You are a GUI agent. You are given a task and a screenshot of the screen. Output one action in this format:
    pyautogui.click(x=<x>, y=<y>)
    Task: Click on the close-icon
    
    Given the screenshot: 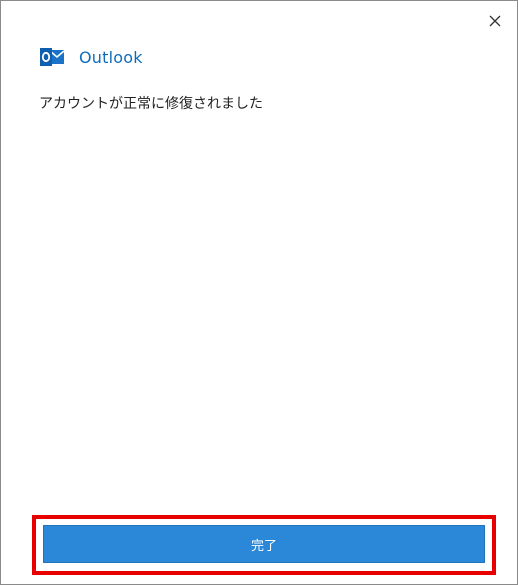 What is the action you would take?
    pyautogui.click(x=495, y=21)
    